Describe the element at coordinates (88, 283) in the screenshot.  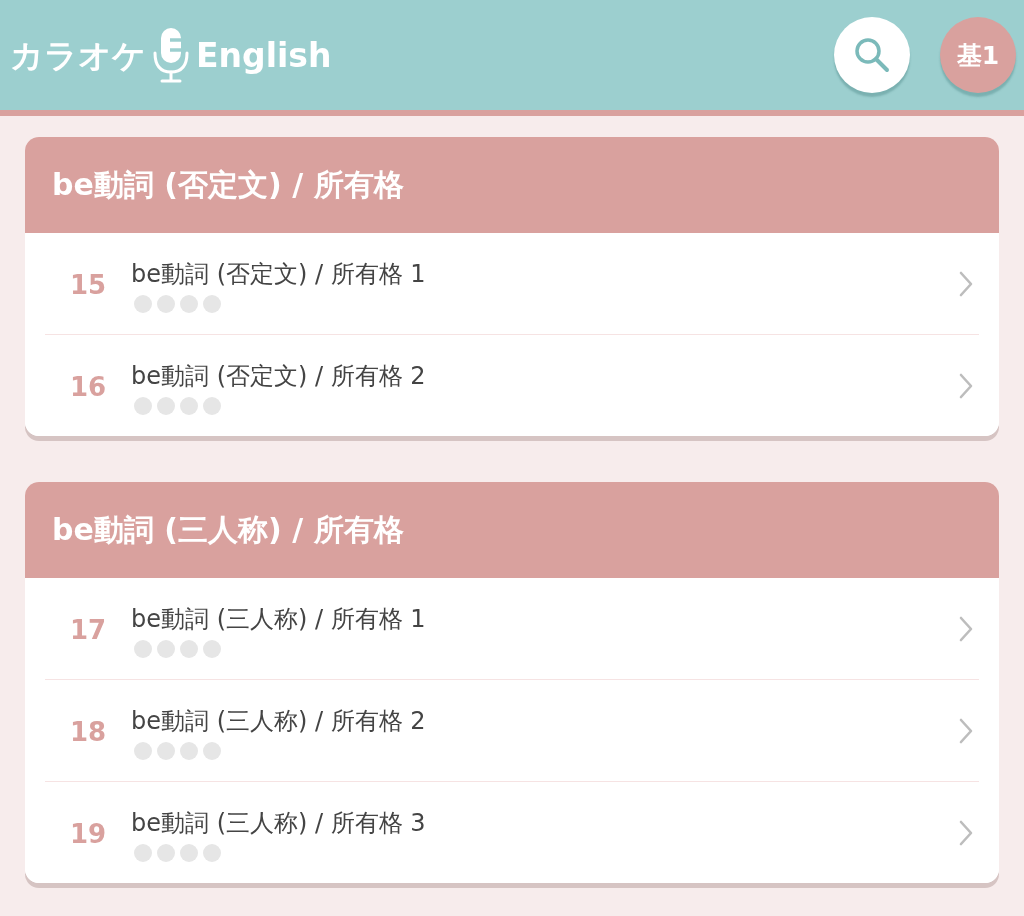
I see `lesson-number: 15` at that location.